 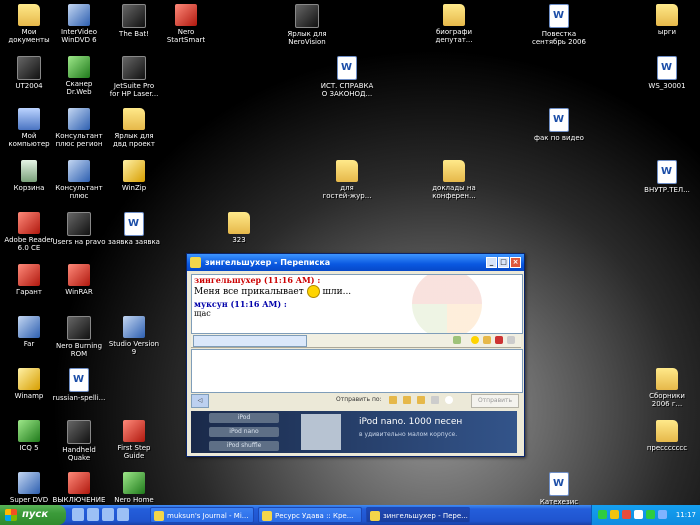 I want to click on desktop-icon: фак по видео, so click(x=559, y=125).